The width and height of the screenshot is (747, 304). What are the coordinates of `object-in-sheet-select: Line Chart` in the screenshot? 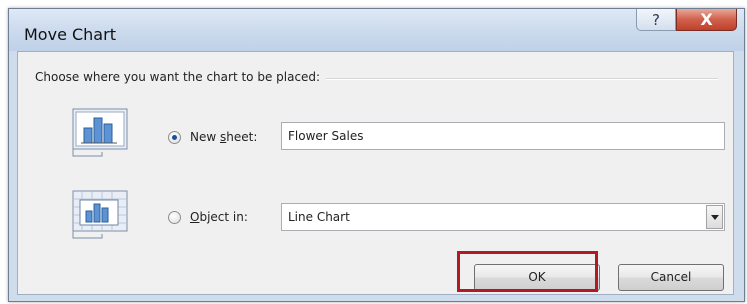 It's located at (503, 217).